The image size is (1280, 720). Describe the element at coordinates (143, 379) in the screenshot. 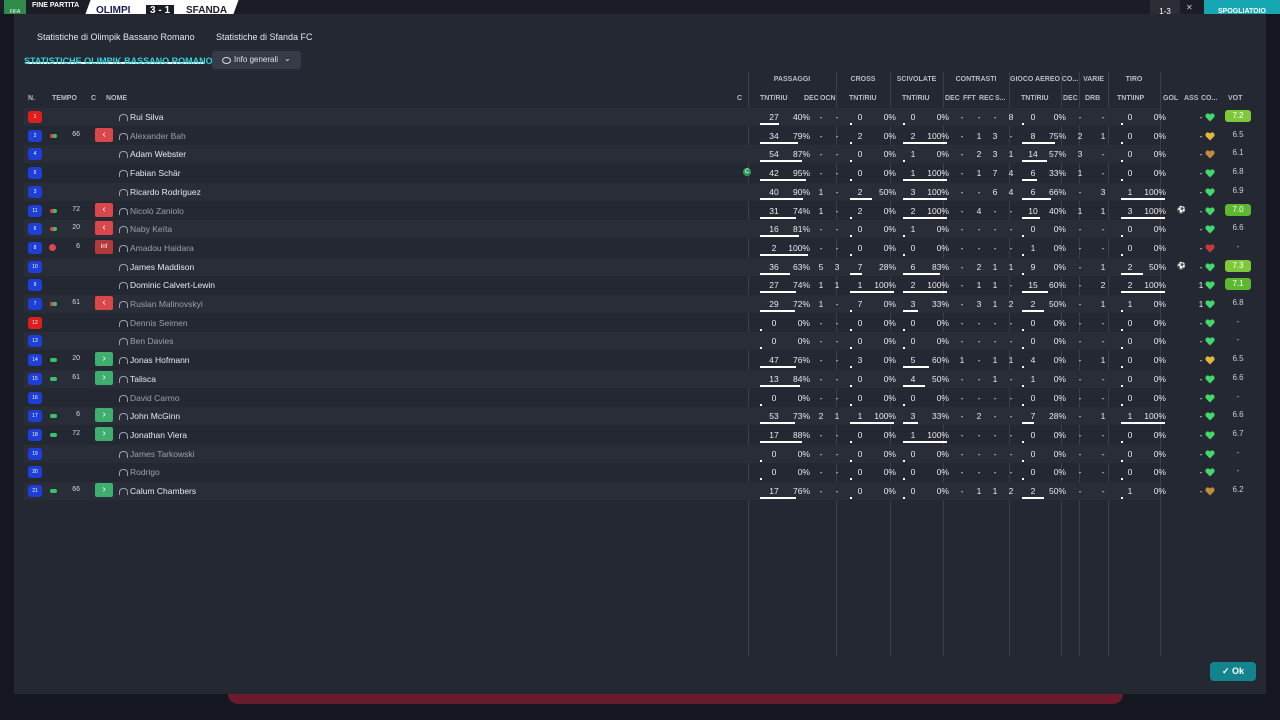

I see `player-name: Talisca` at that location.